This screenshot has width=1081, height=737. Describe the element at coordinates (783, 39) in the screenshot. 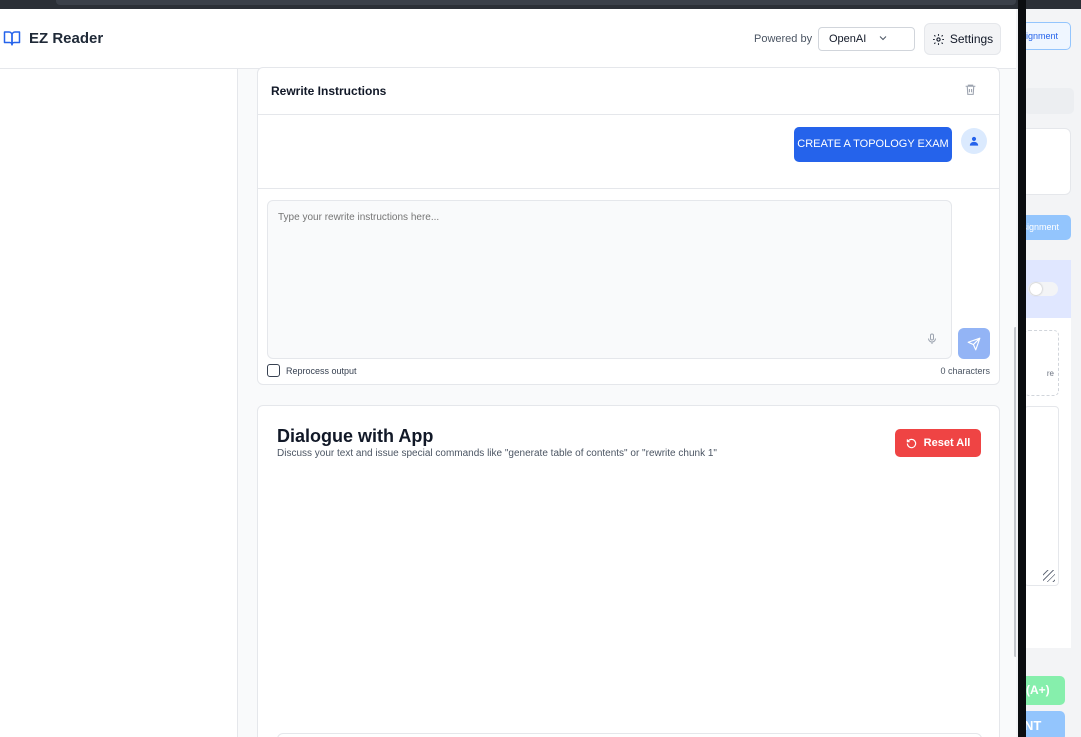

I see `powered-by-label: Powered by` at that location.